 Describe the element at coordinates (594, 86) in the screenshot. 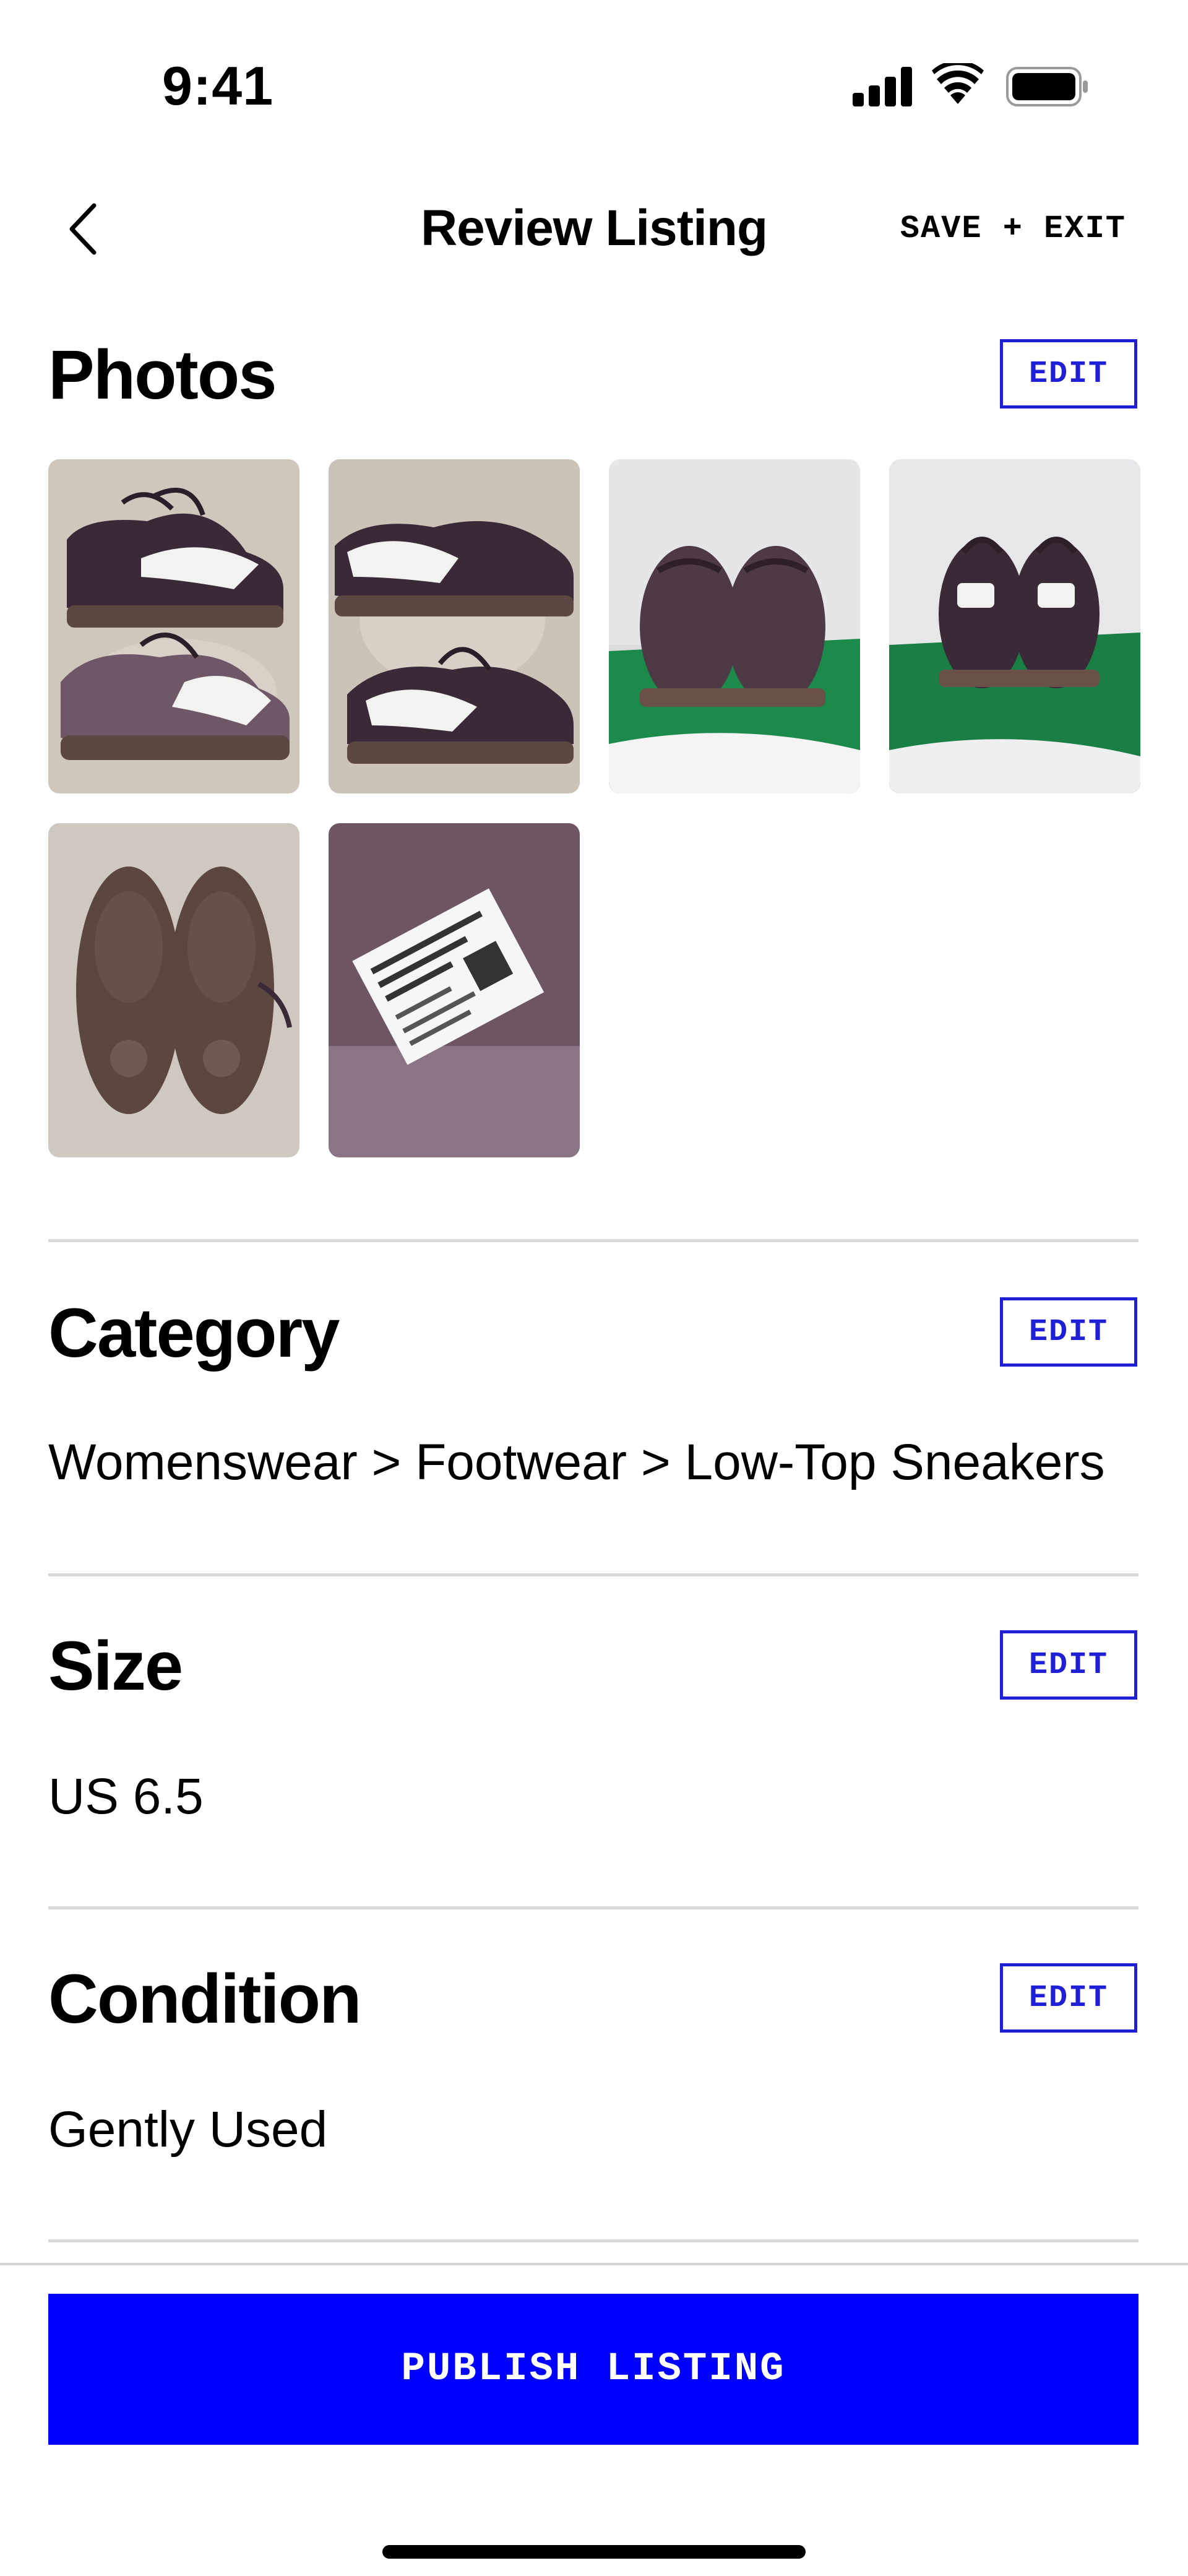

I see `status-bar: 9:41` at that location.